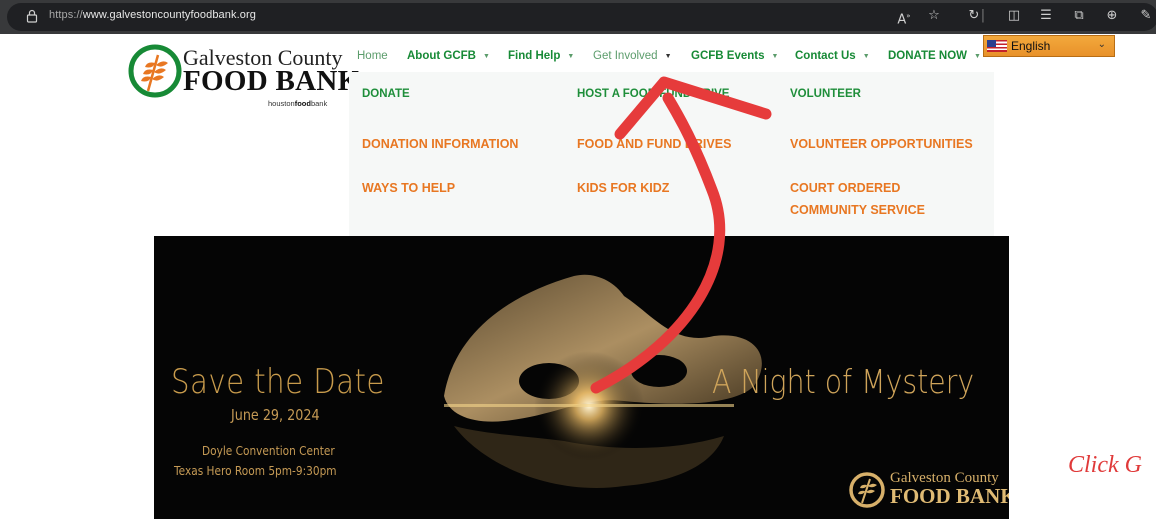  What do you see at coordinates (881, 144) in the screenshot?
I see `dropdown-link-volunteer-opportunities: VOLUNTEER OPPORTUNITIES` at bounding box center [881, 144].